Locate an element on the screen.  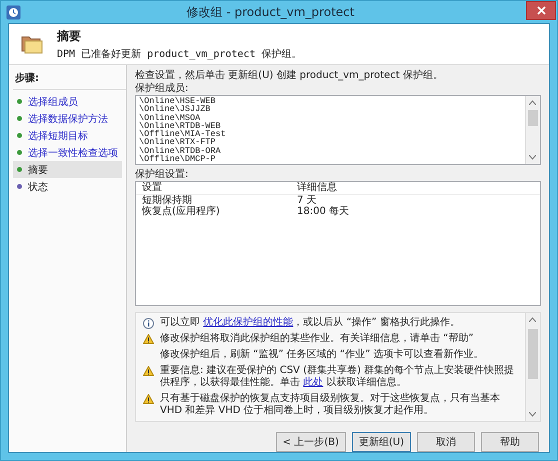
table-cell-text: 恢复点(应用程序) is located at coordinates (181, 211).